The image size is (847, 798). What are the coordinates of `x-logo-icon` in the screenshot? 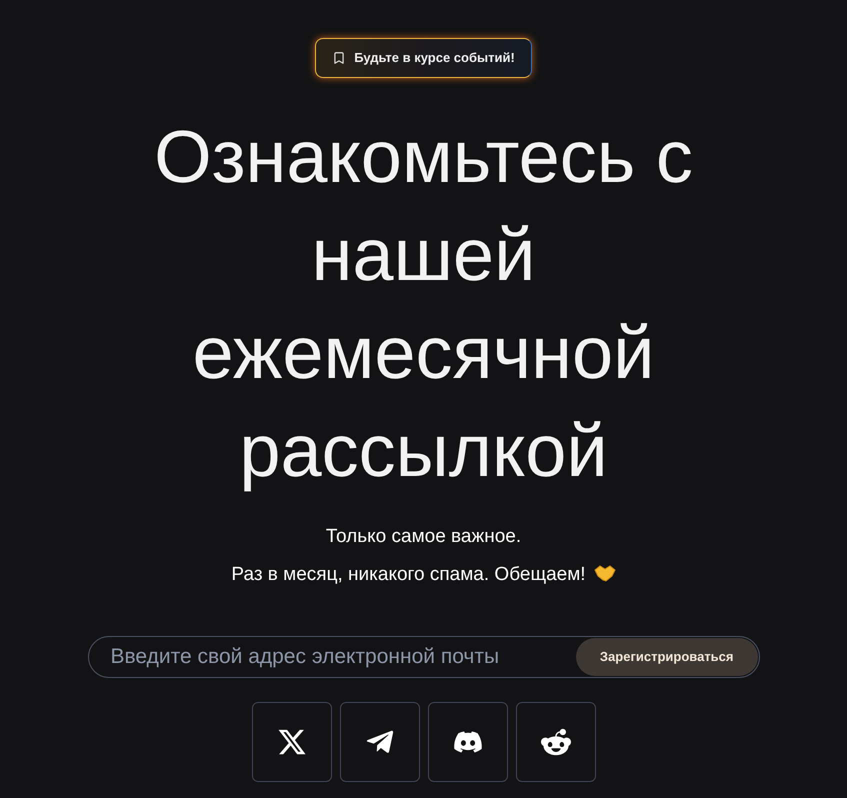 It's located at (291, 742).